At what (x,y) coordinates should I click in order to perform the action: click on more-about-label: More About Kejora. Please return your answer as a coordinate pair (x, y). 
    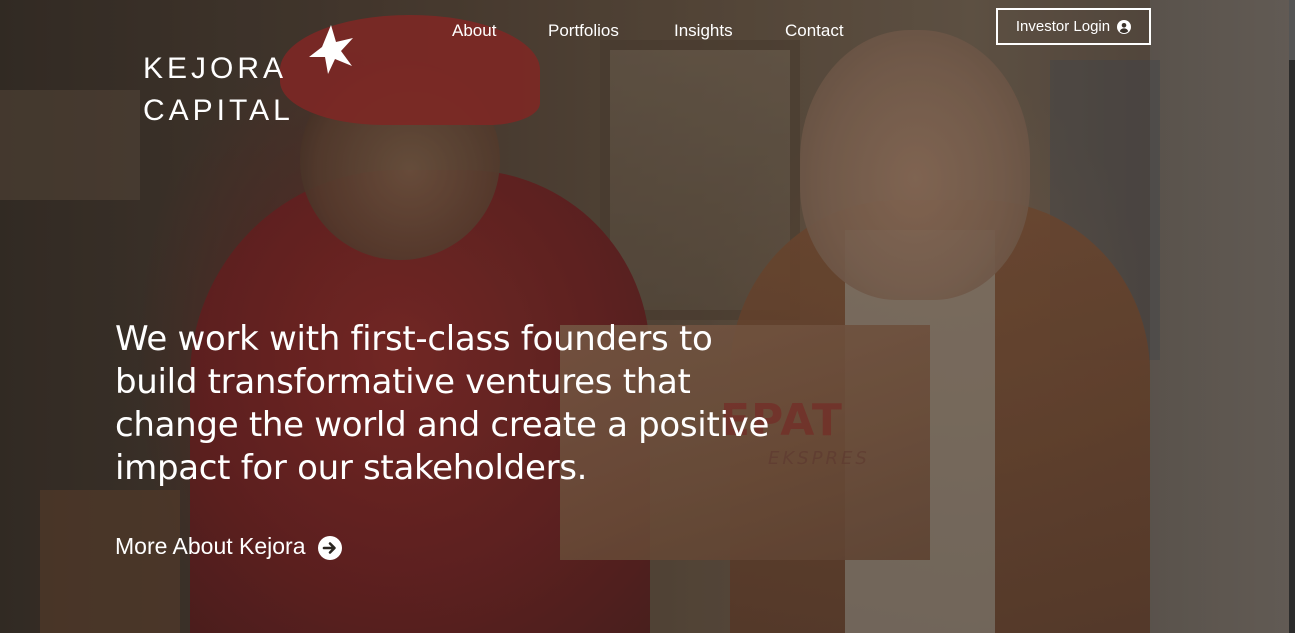
    Looking at the image, I should click on (210, 546).